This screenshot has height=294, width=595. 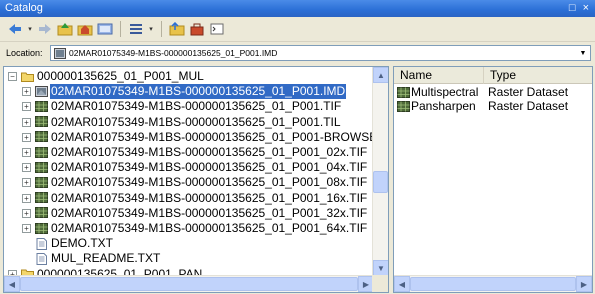 What do you see at coordinates (151, 29) in the screenshot?
I see `view-dropdown-icon: ▾` at bounding box center [151, 29].